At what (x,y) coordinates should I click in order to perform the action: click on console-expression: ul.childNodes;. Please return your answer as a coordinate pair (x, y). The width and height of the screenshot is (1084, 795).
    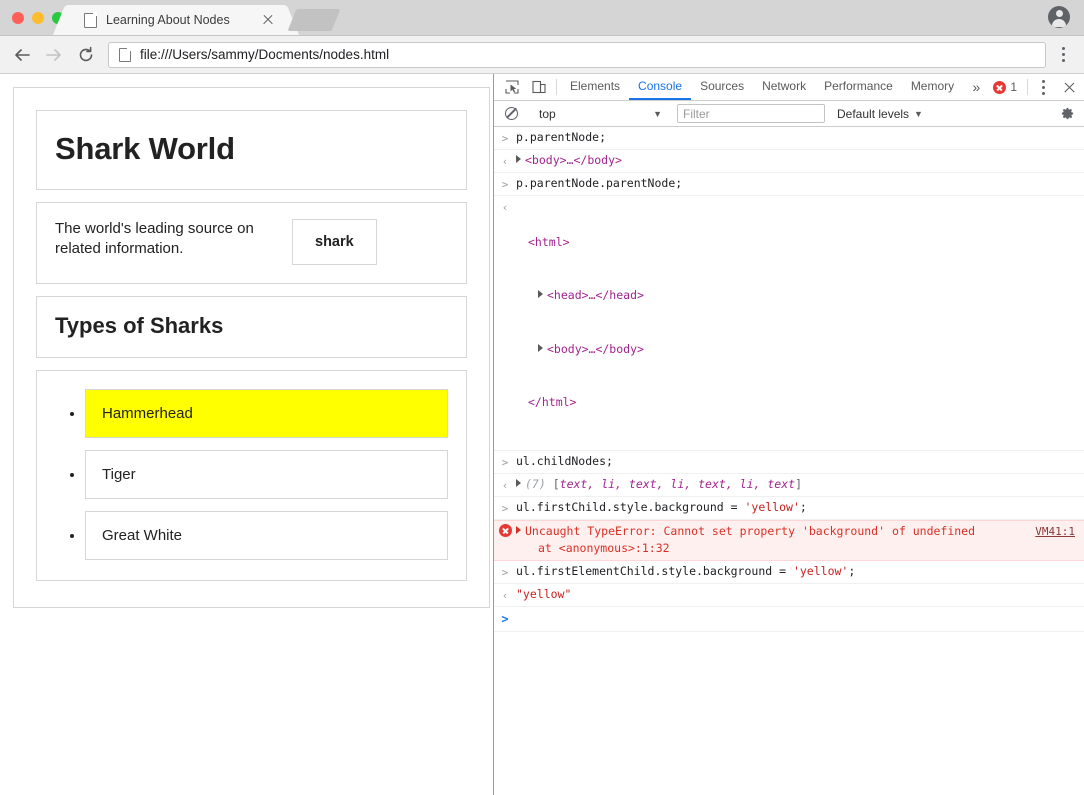
    Looking at the image, I should click on (564, 460).